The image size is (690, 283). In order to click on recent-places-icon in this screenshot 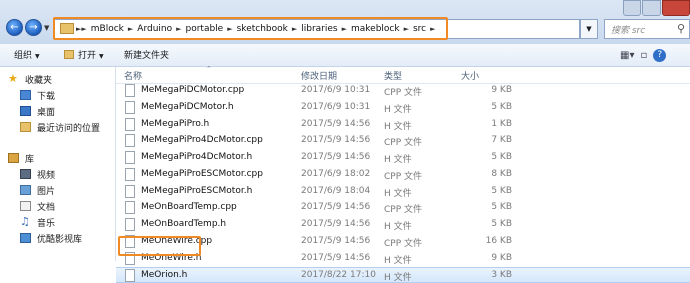, I will do `click(25, 127)`.